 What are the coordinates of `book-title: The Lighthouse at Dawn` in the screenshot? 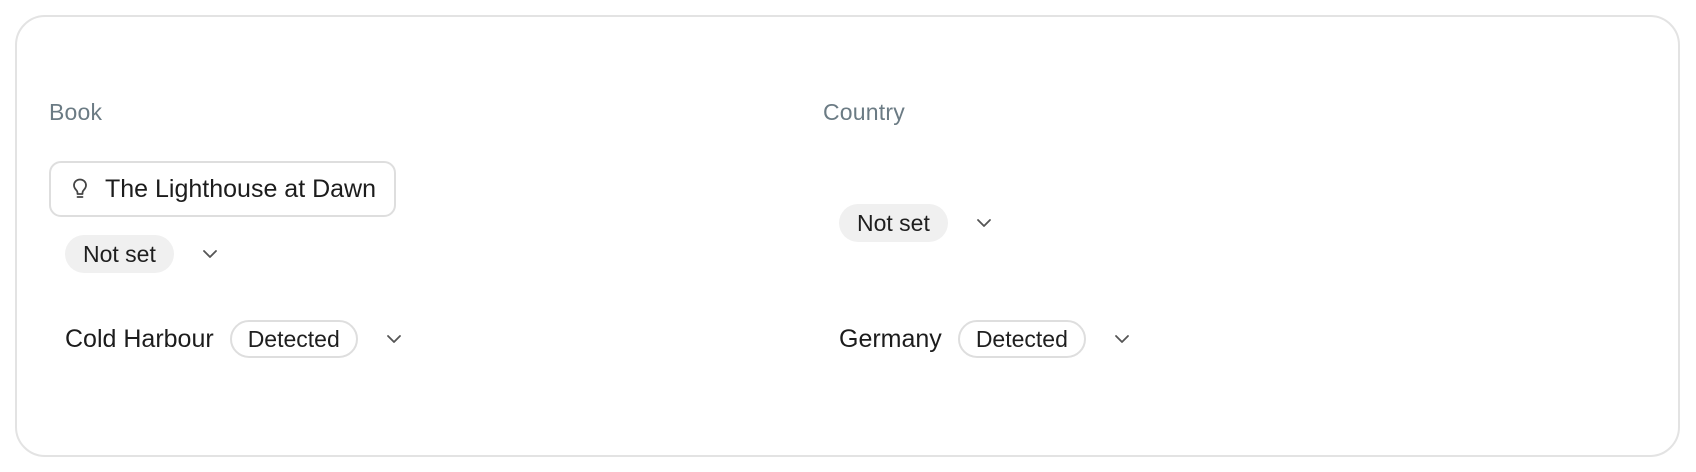 It's located at (241, 188).